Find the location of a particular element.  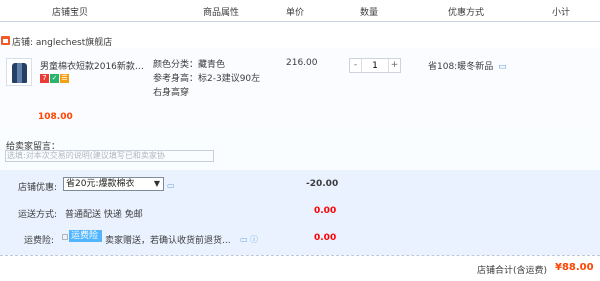

shop-name: 店铺: anglechest旗舰店 is located at coordinates (62, 41).